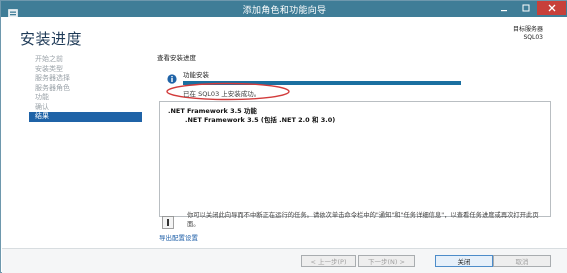 The height and width of the screenshot is (273, 567). I want to click on close-button: 关闭, so click(464, 261).